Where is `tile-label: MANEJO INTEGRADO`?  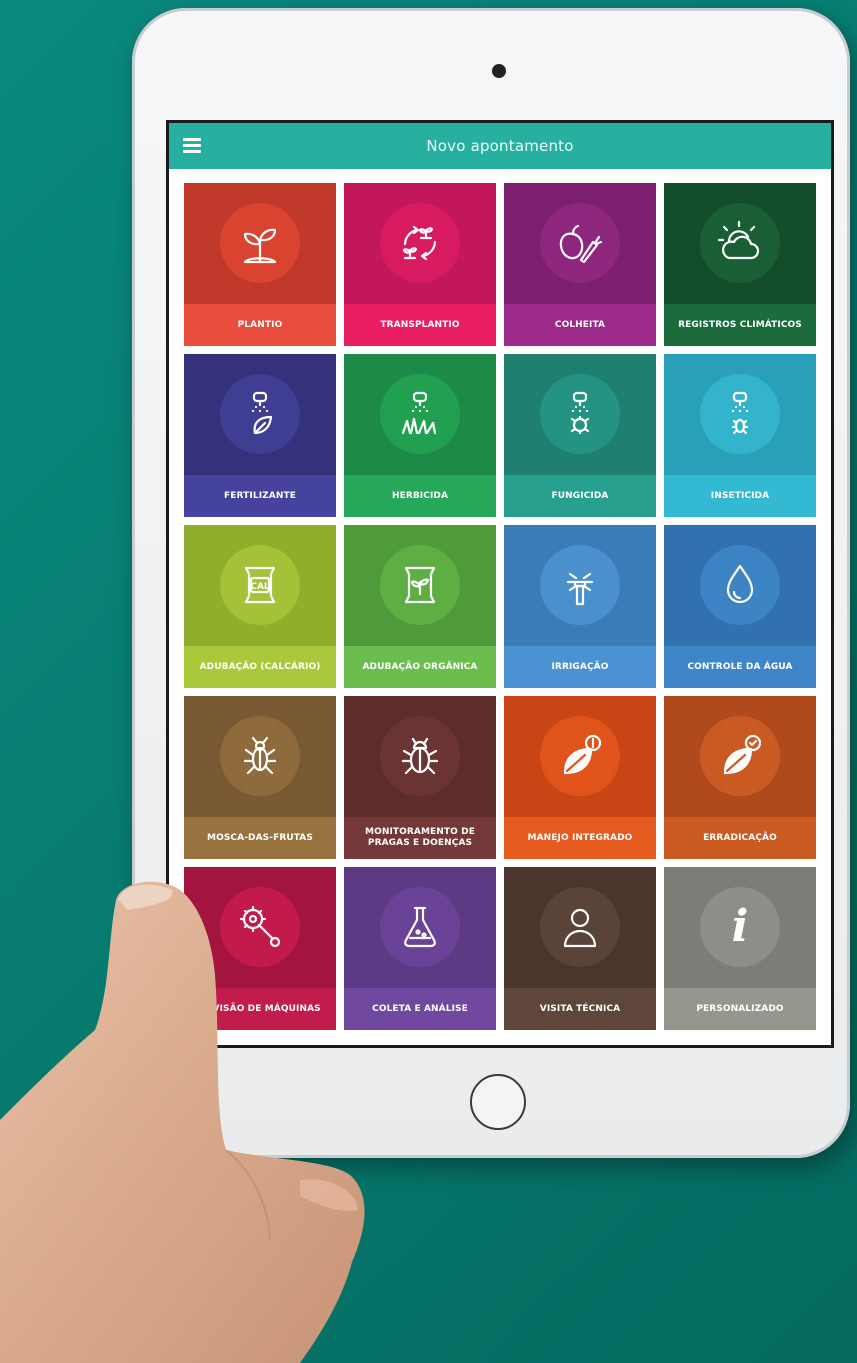
tile-label: MANEJO INTEGRADO is located at coordinates (580, 837).